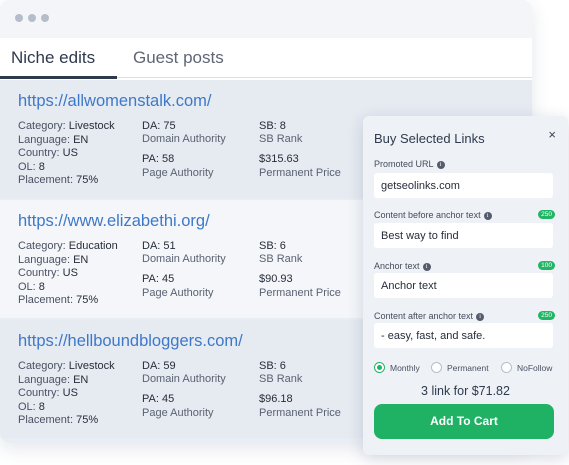 The width and height of the screenshot is (569, 465). I want to click on after-anchor-input: - easy, fast, and safe., so click(463, 335).